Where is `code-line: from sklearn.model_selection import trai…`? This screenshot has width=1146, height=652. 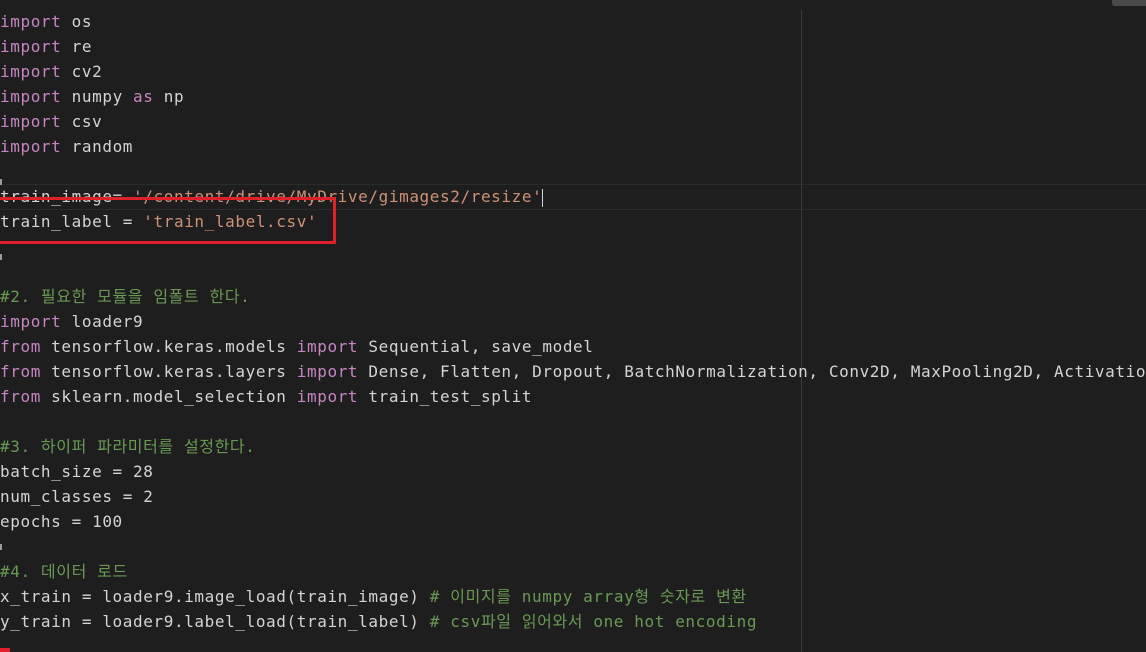 code-line: from sklearn.model_selection import trai… is located at coordinates (266, 396).